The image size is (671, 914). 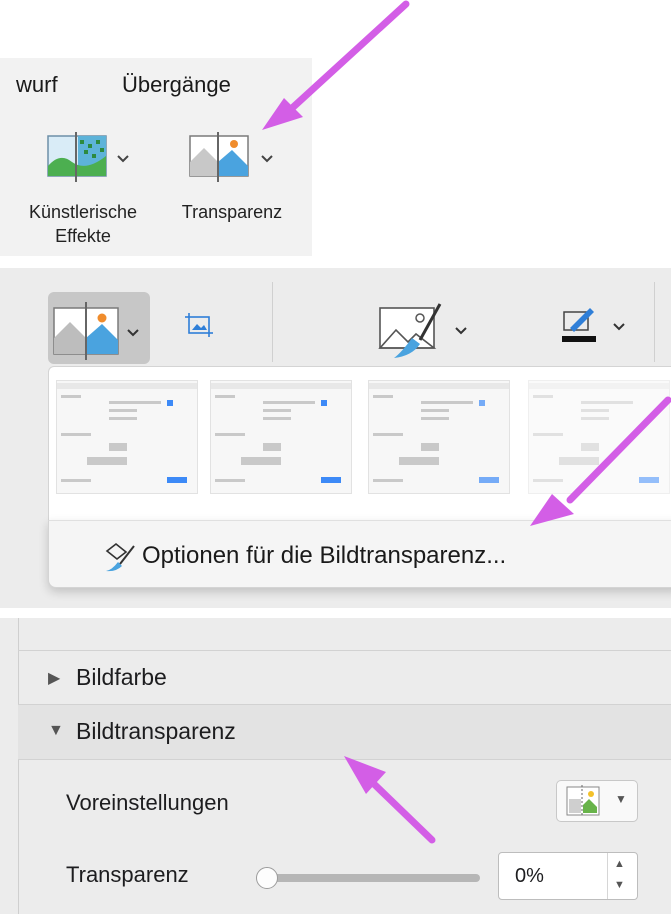 I want to click on pen-color-button, so click(x=595, y=325).